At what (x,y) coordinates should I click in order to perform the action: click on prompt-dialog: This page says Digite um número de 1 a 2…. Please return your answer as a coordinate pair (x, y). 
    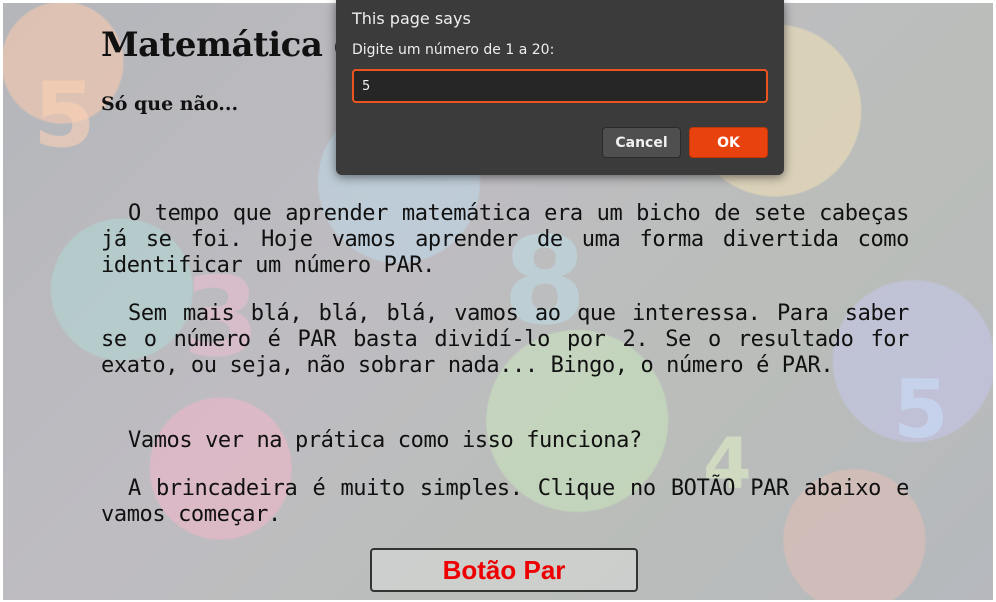
    Looking at the image, I should click on (560, 87).